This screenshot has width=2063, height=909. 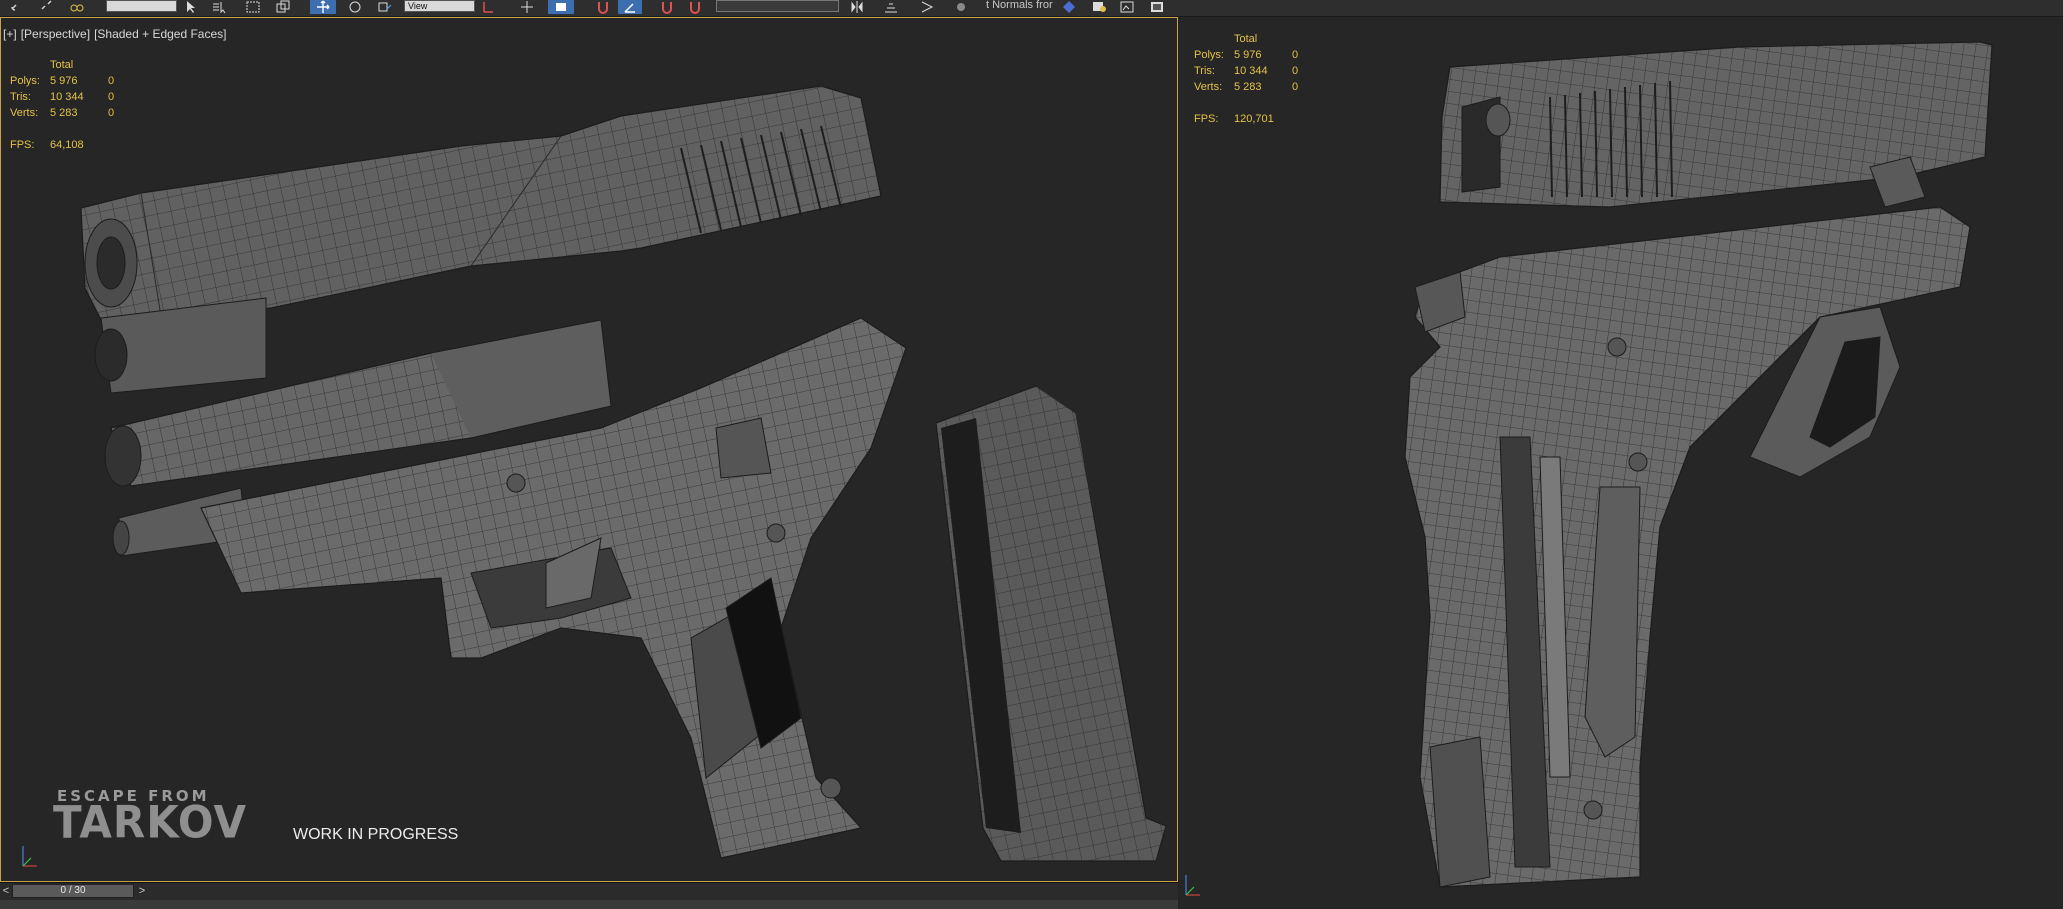 What do you see at coordinates (527, 7) in the screenshot?
I see `crosshair-icon` at bounding box center [527, 7].